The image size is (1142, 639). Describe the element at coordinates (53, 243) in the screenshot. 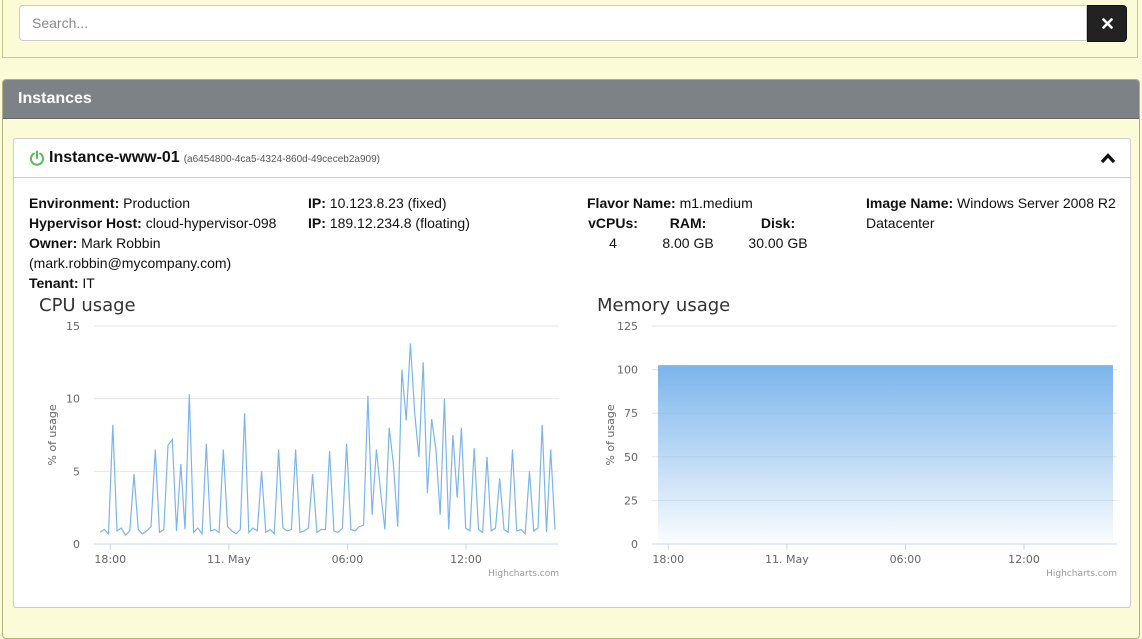

I see `owner-label: Owner:` at that location.